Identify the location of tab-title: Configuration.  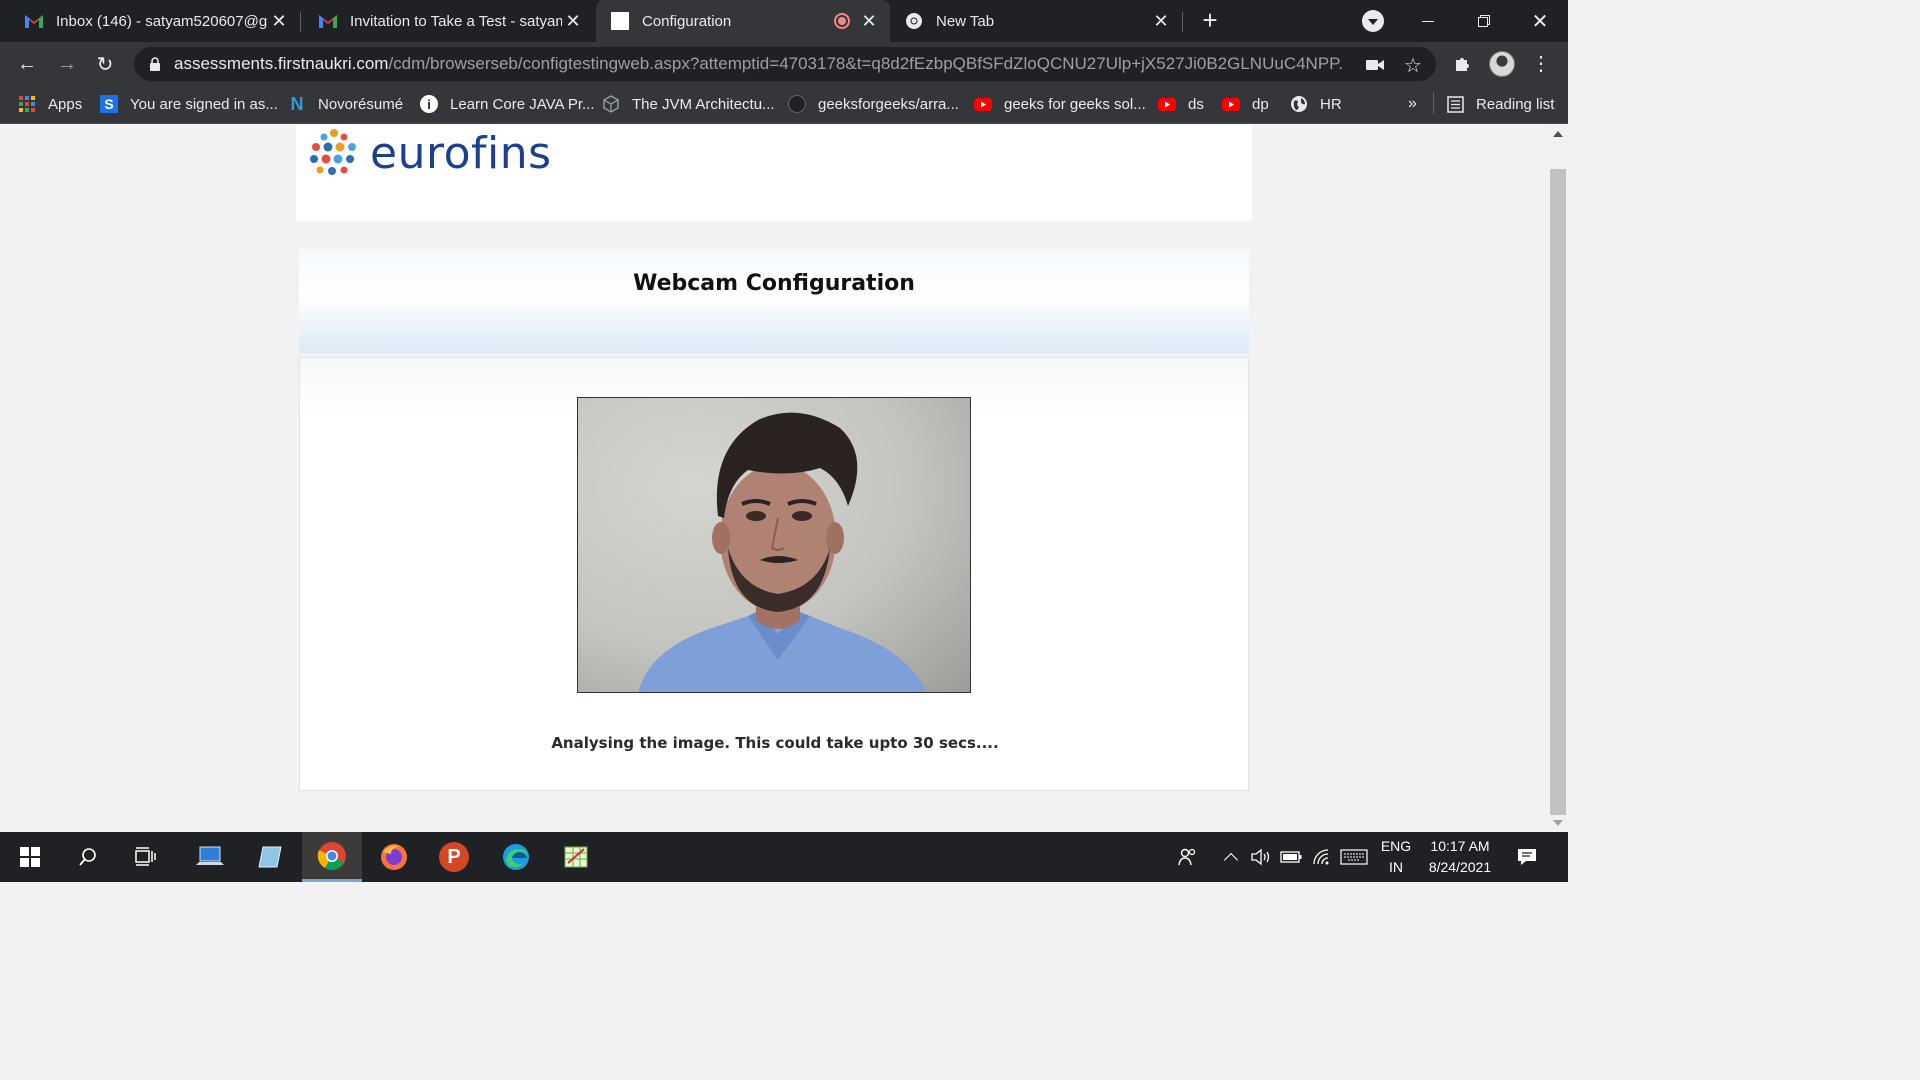
(687, 21).